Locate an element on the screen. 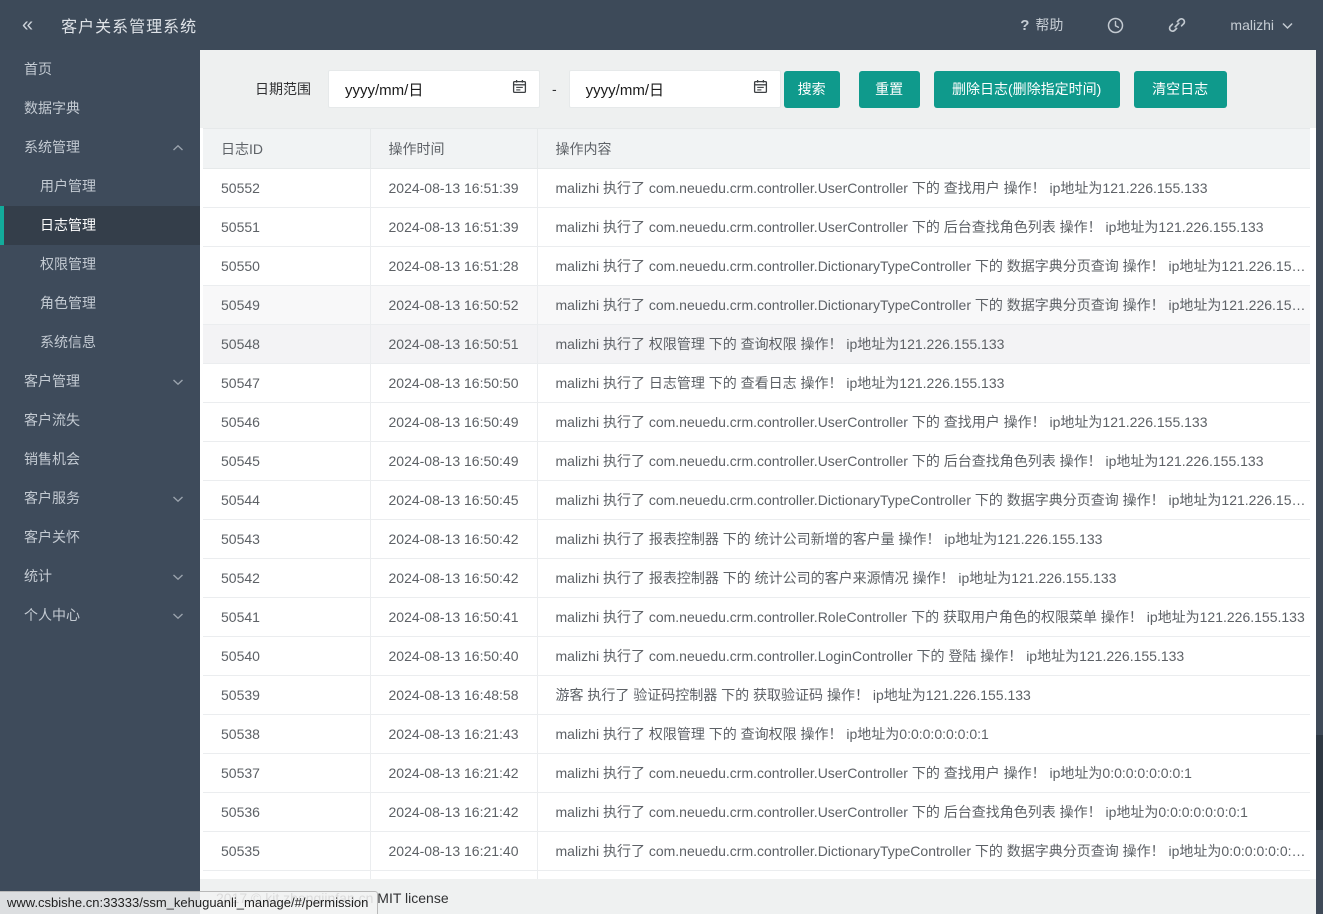 The width and height of the screenshot is (1323, 914). time-cell: 2024-08-13 16:21:43 is located at coordinates (454, 734).